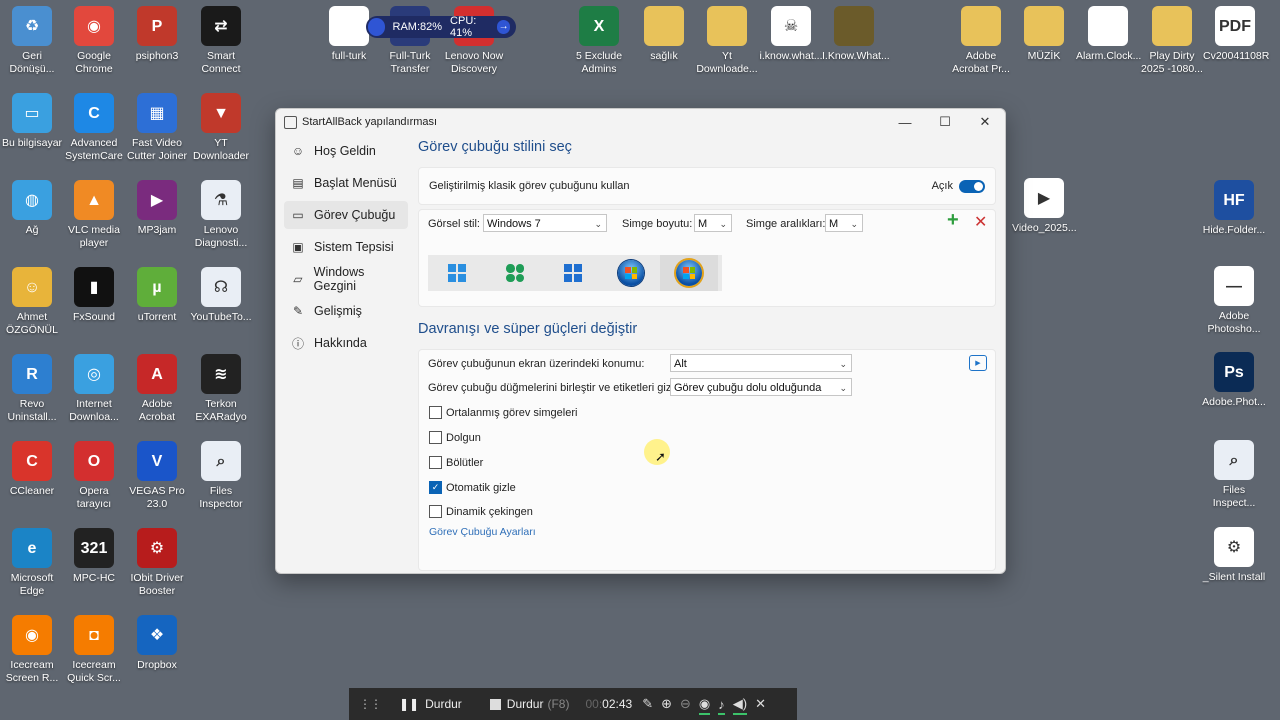  I want to click on style-option-win7-orb-selected, so click(689, 273).